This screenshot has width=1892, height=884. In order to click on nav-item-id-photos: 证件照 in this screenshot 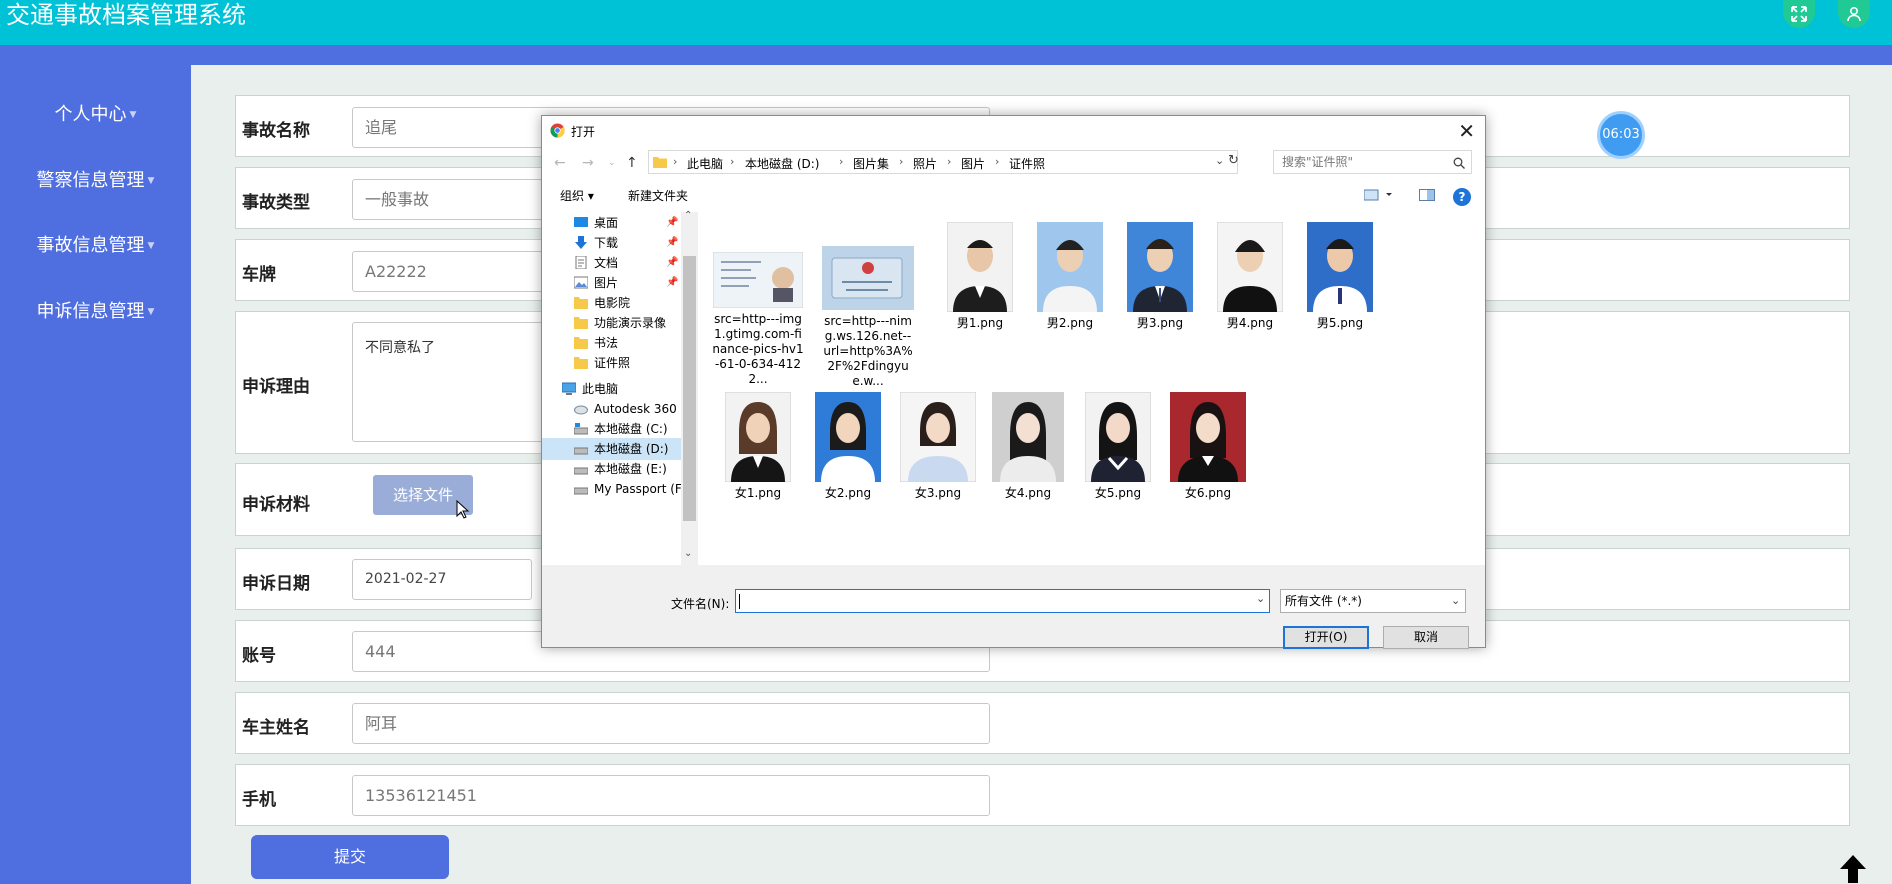, I will do `click(611, 363)`.